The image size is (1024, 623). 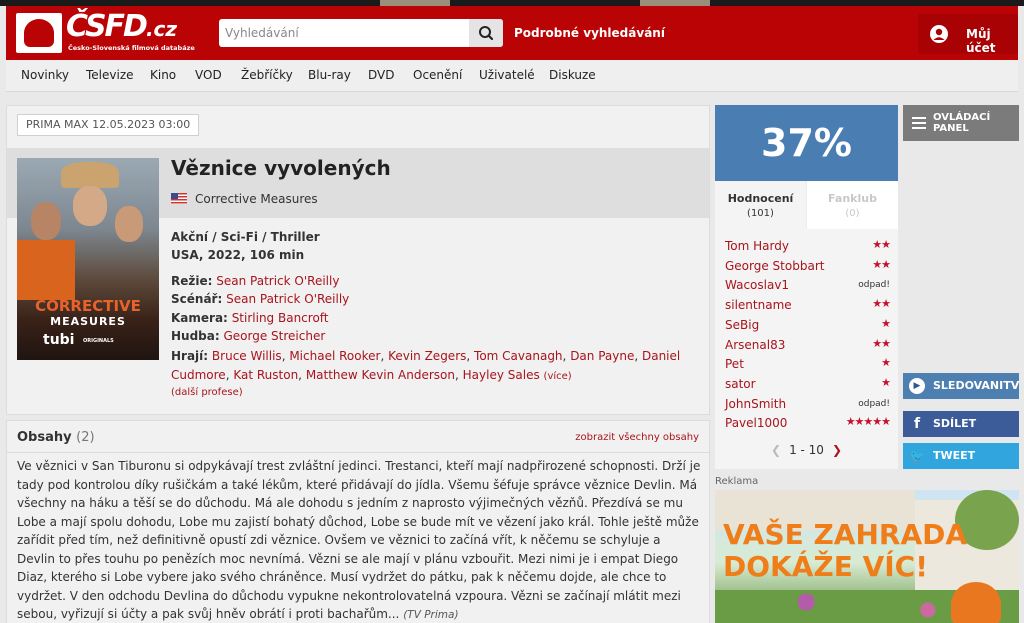 I want to click on poster-title: CORRECTIVE, so click(x=88, y=306).